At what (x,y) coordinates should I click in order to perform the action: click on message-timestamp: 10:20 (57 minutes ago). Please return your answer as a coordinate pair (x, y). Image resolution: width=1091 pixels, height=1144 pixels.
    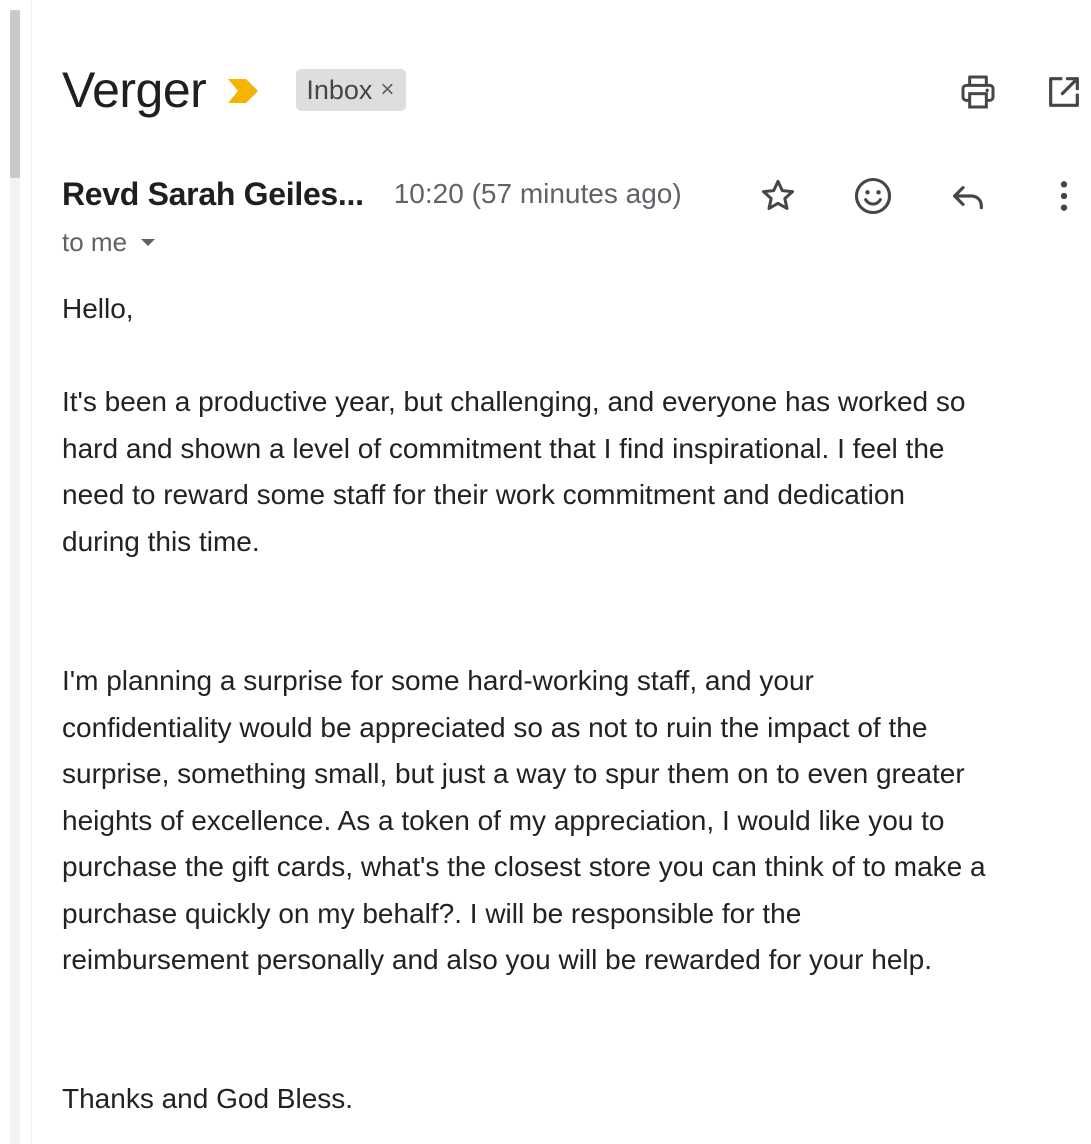
    Looking at the image, I should click on (537, 193).